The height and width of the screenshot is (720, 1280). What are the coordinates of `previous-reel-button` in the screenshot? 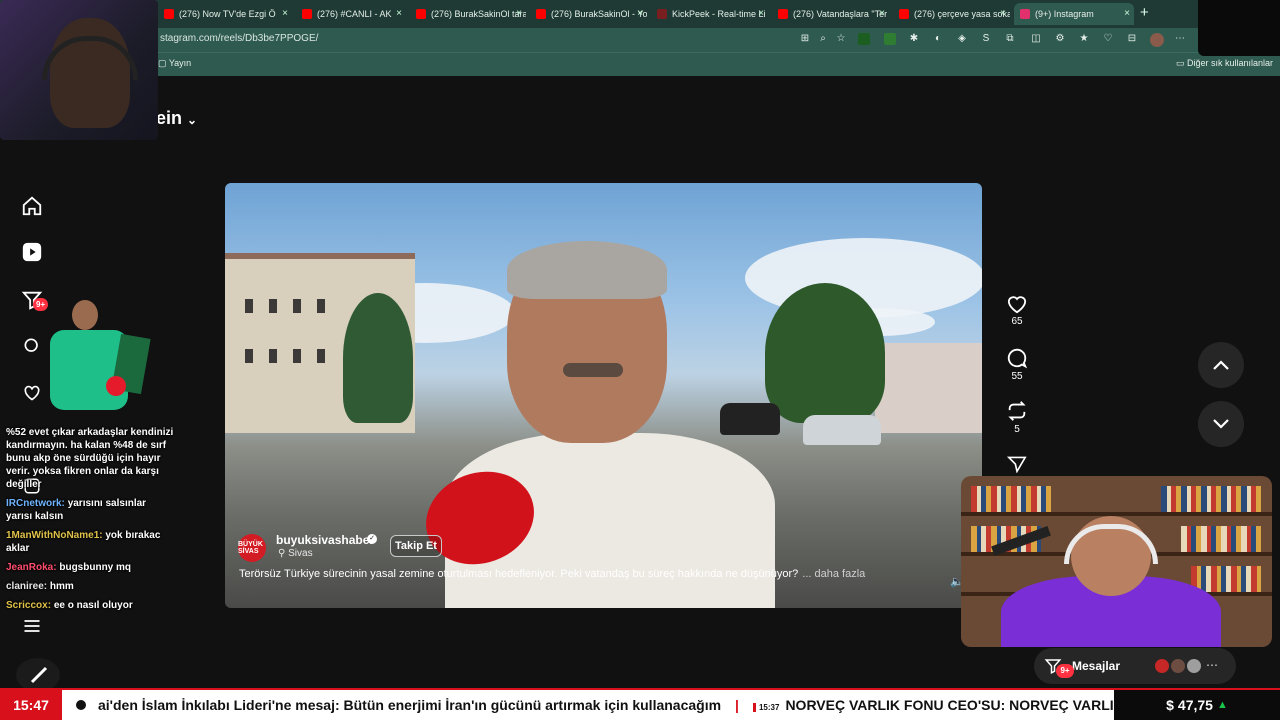 It's located at (1221, 365).